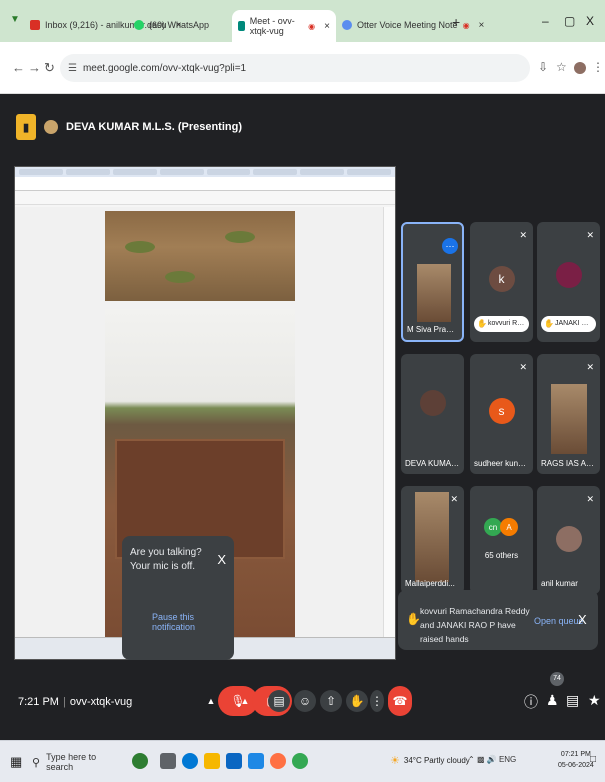  I want to click on back-icon: ←, so click(18, 67).